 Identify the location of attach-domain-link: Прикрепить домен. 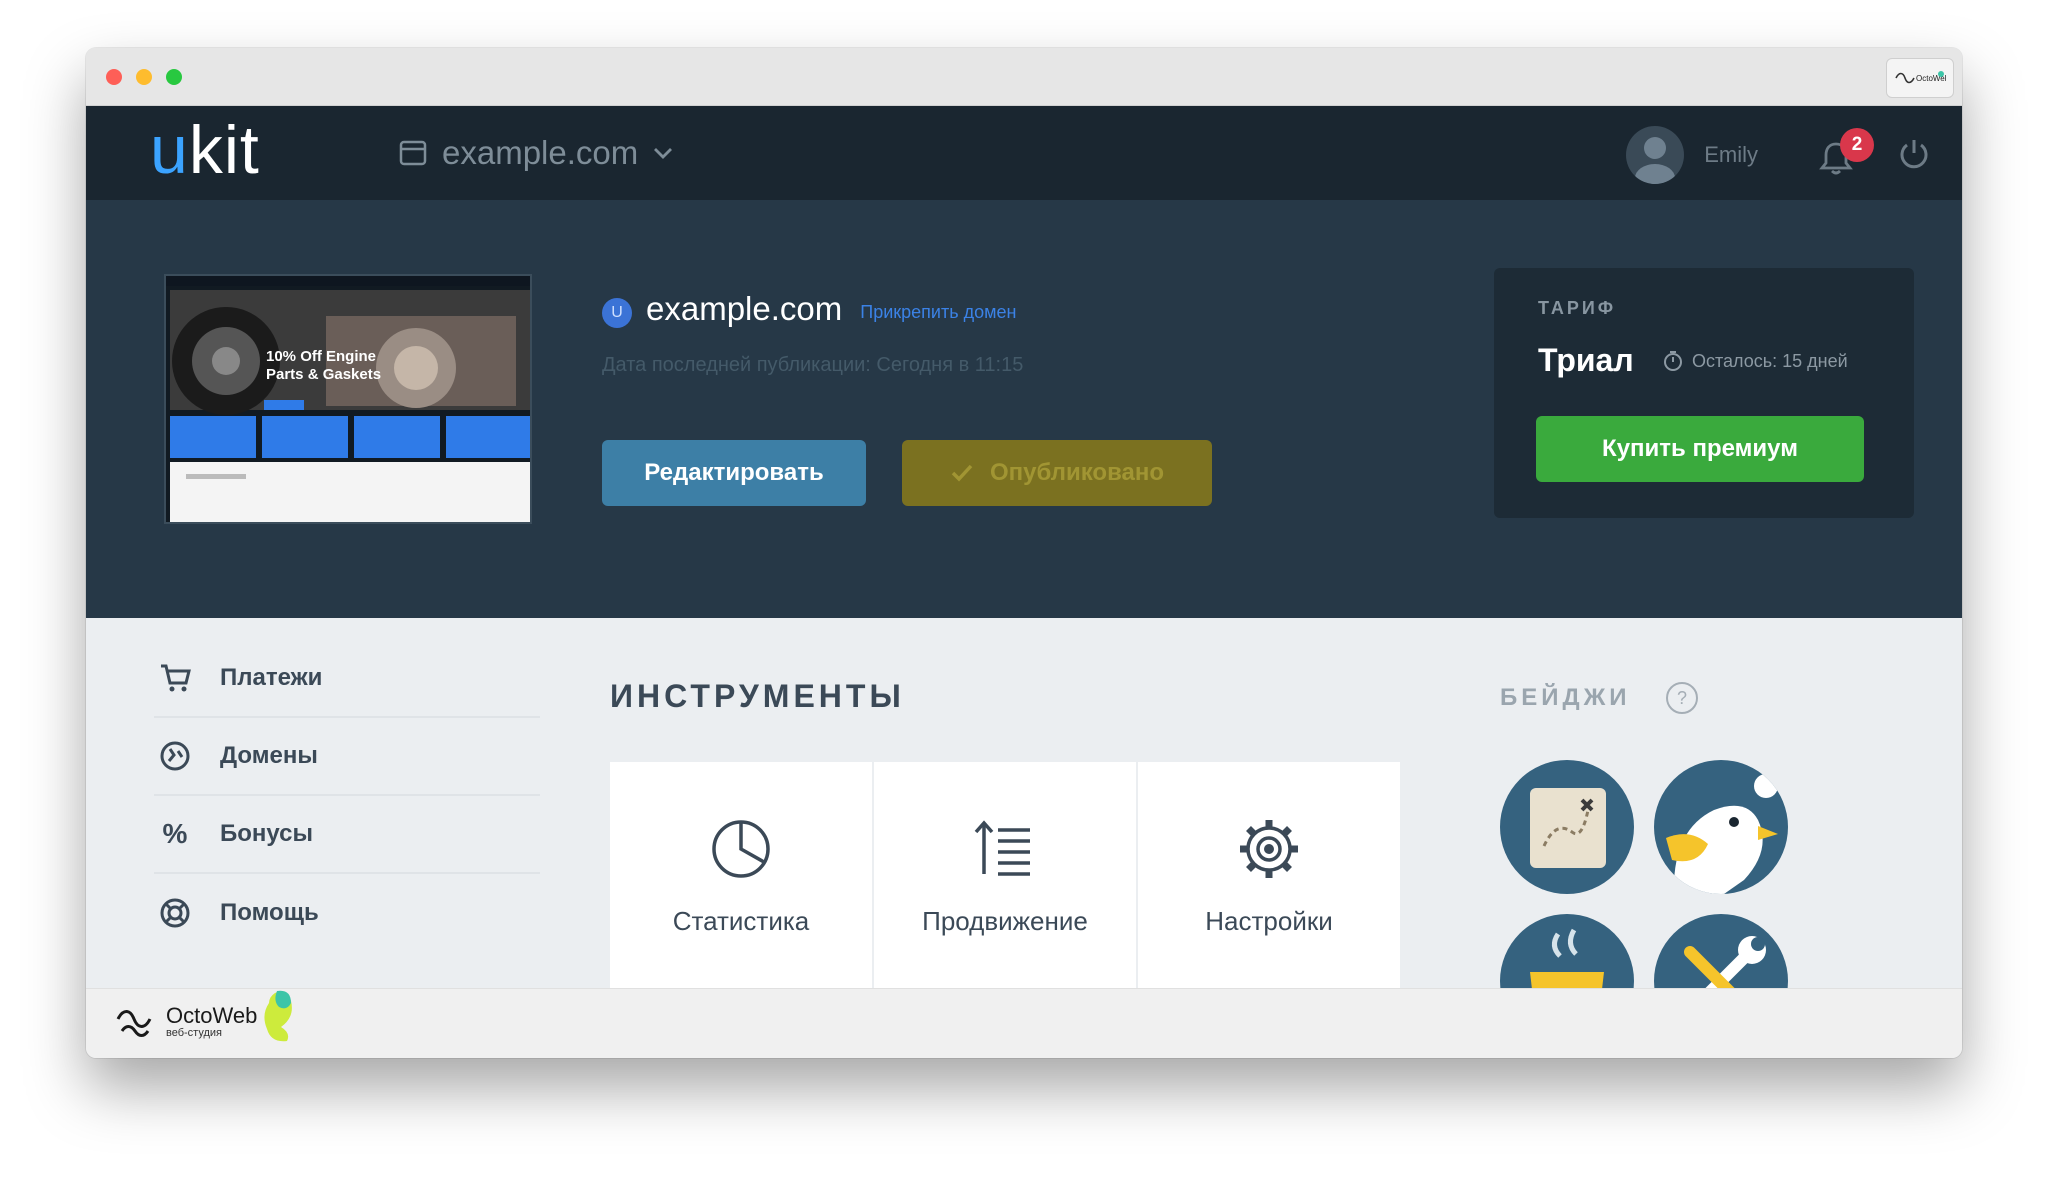
(938, 312).